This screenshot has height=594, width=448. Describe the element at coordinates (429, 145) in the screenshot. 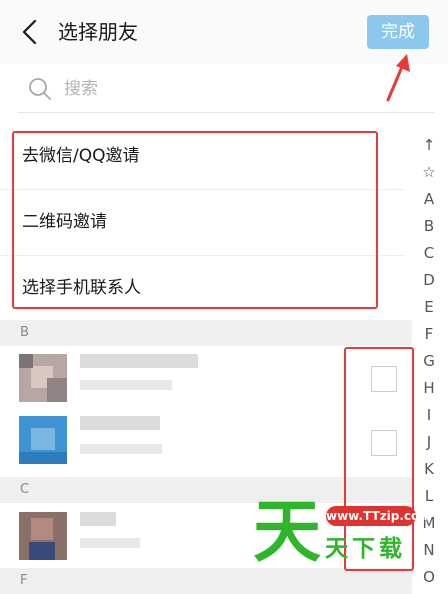

I see `index-item: ↑` at that location.